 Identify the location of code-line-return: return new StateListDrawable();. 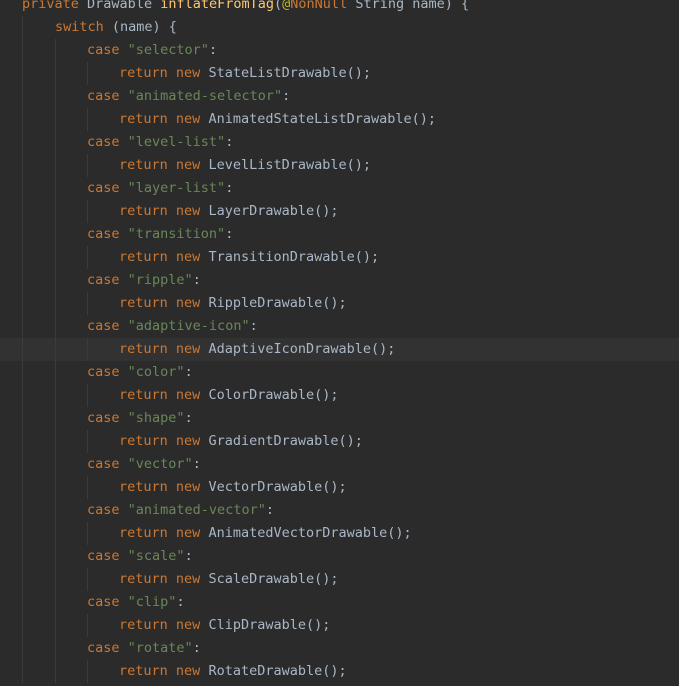
(339, 73).